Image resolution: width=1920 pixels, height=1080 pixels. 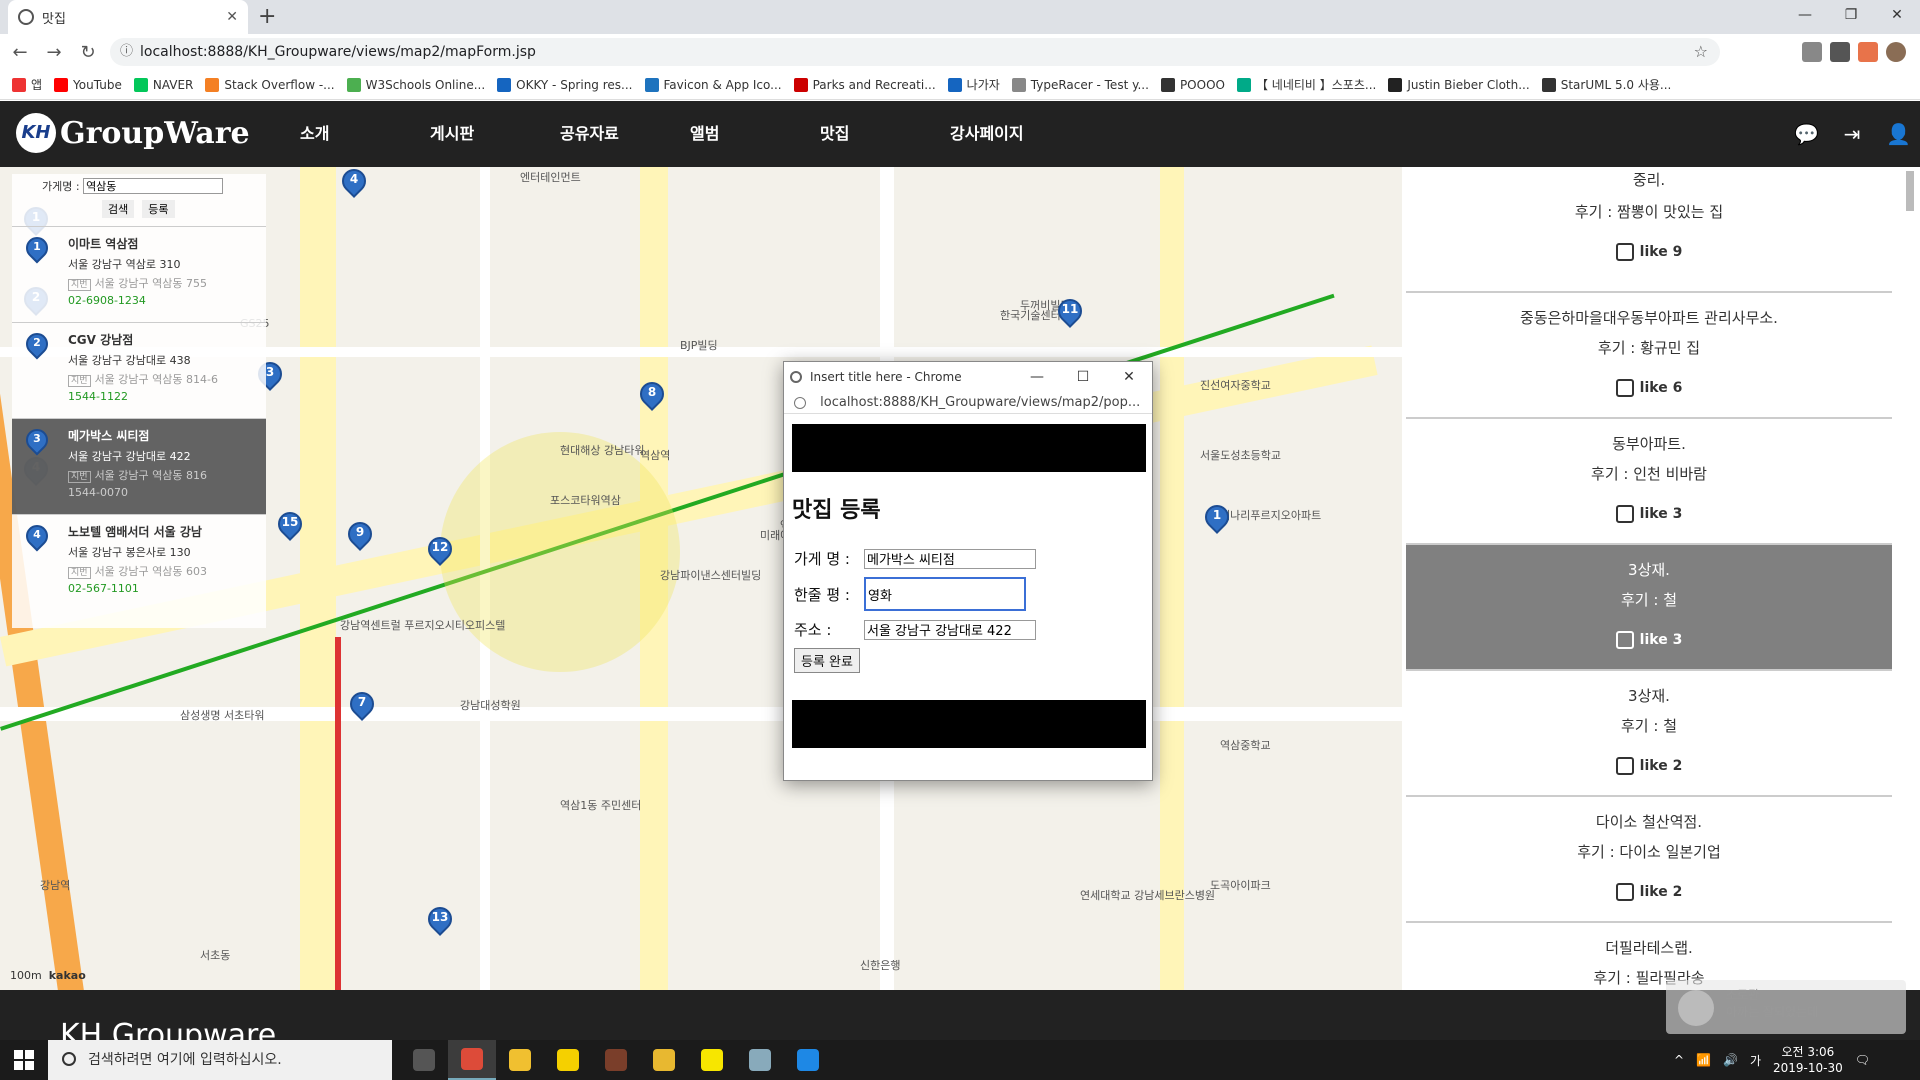 What do you see at coordinates (360, 534) in the screenshot?
I see `map-marker: 9` at bounding box center [360, 534].